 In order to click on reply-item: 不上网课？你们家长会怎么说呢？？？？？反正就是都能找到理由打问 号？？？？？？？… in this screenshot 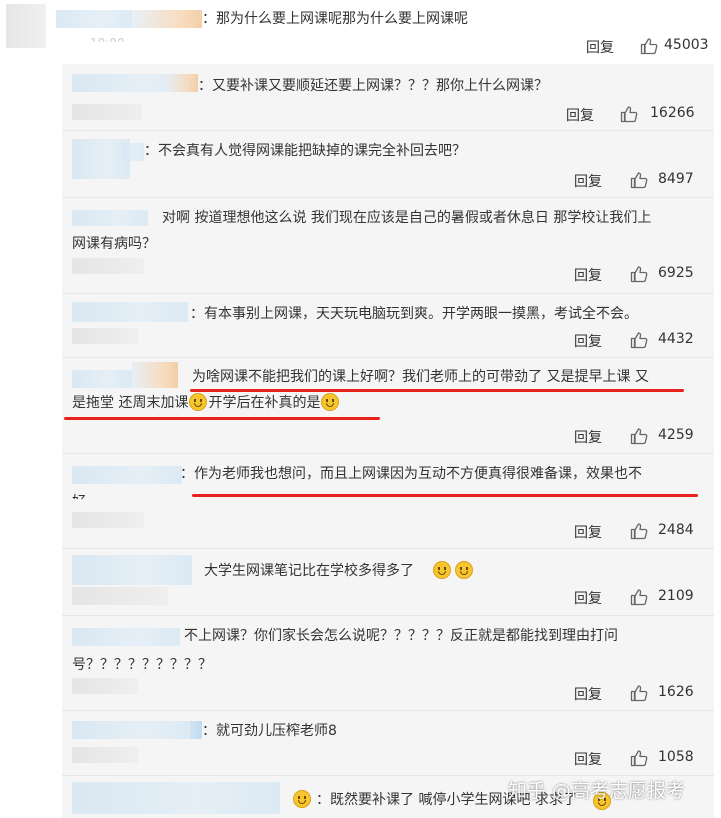, I will do `click(388, 663)`.